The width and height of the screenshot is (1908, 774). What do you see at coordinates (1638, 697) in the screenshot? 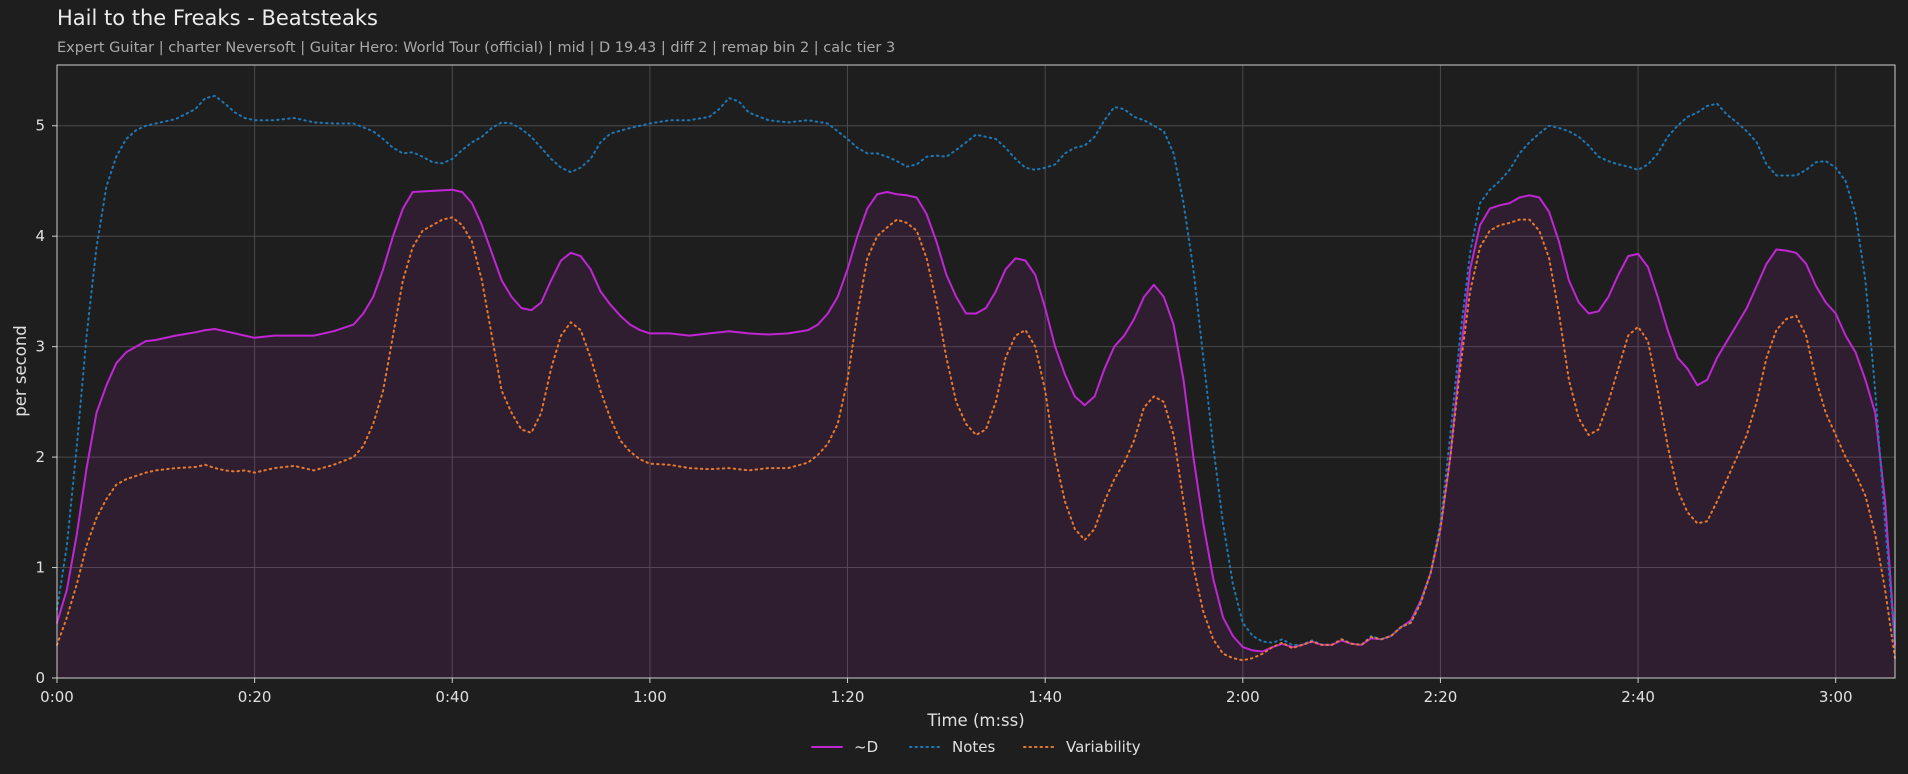
I see `x-tick-label: 2:40` at bounding box center [1638, 697].